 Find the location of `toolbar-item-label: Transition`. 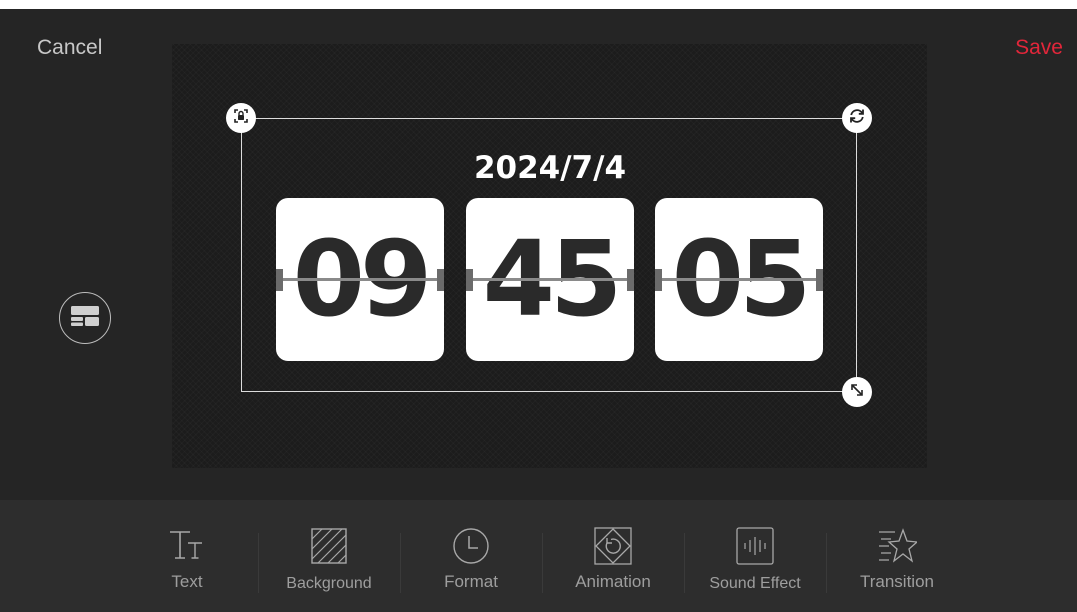

toolbar-item-label: Transition is located at coordinates (896, 581).